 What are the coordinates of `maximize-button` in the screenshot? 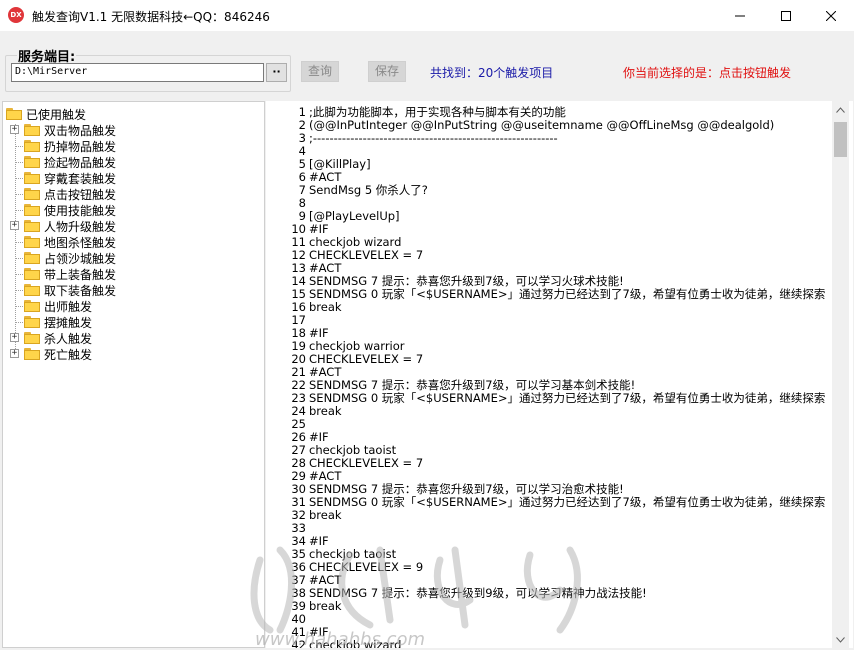 It's located at (786, 15).